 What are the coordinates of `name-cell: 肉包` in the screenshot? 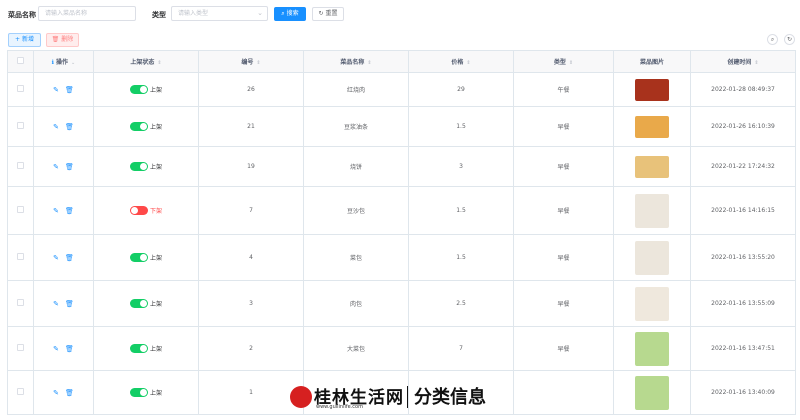 It's located at (356, 303).